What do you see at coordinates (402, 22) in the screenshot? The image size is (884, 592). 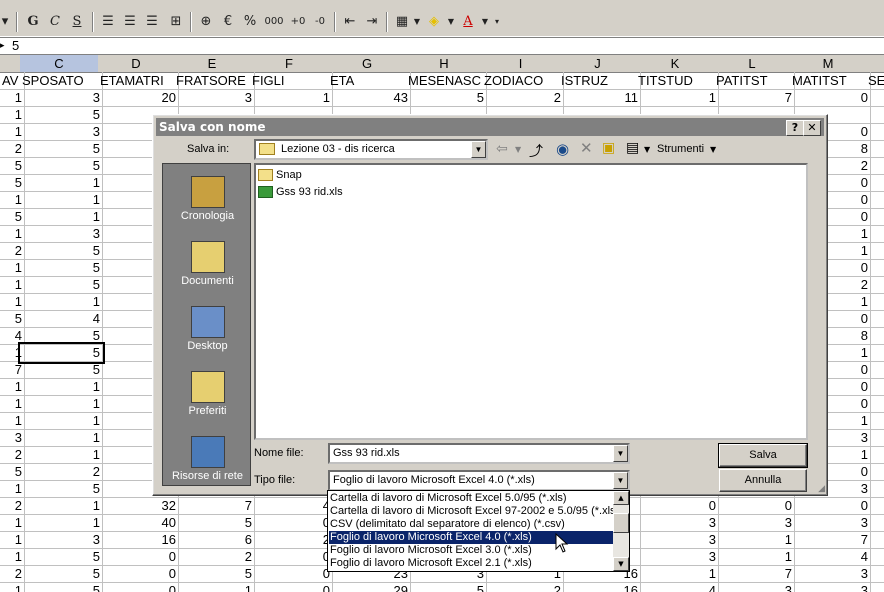 I see `borders-icon: ▦` at bounding box center [402, 22].